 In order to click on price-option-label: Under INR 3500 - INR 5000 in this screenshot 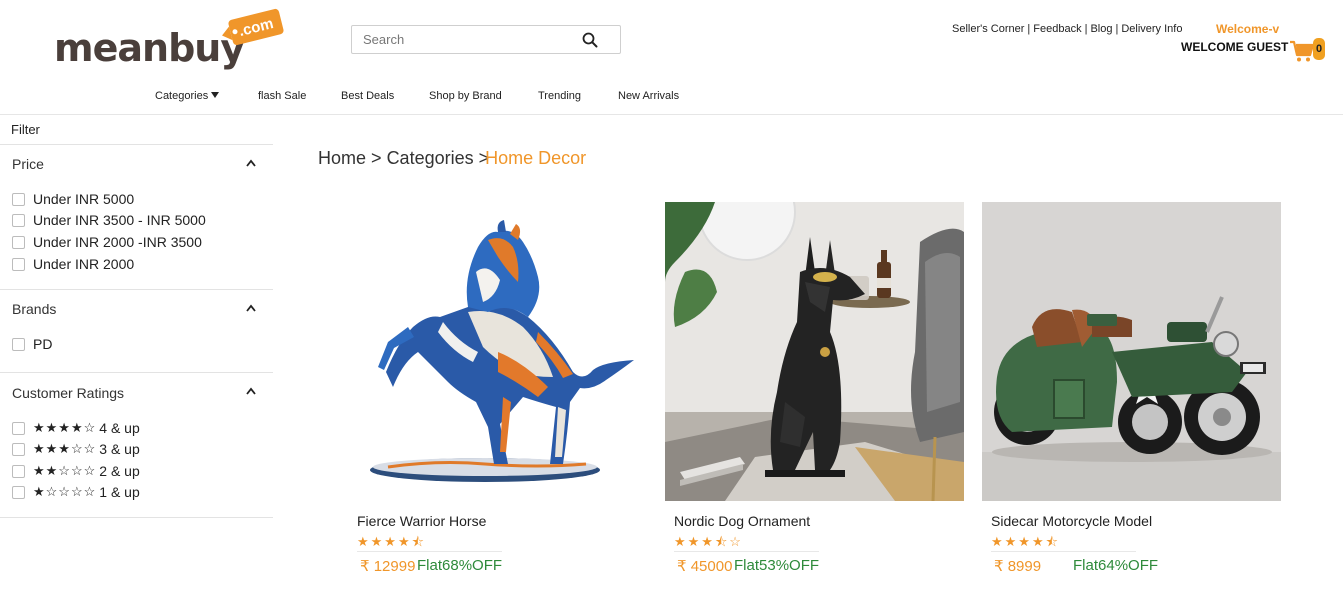, I will do `click(119, 220)`.